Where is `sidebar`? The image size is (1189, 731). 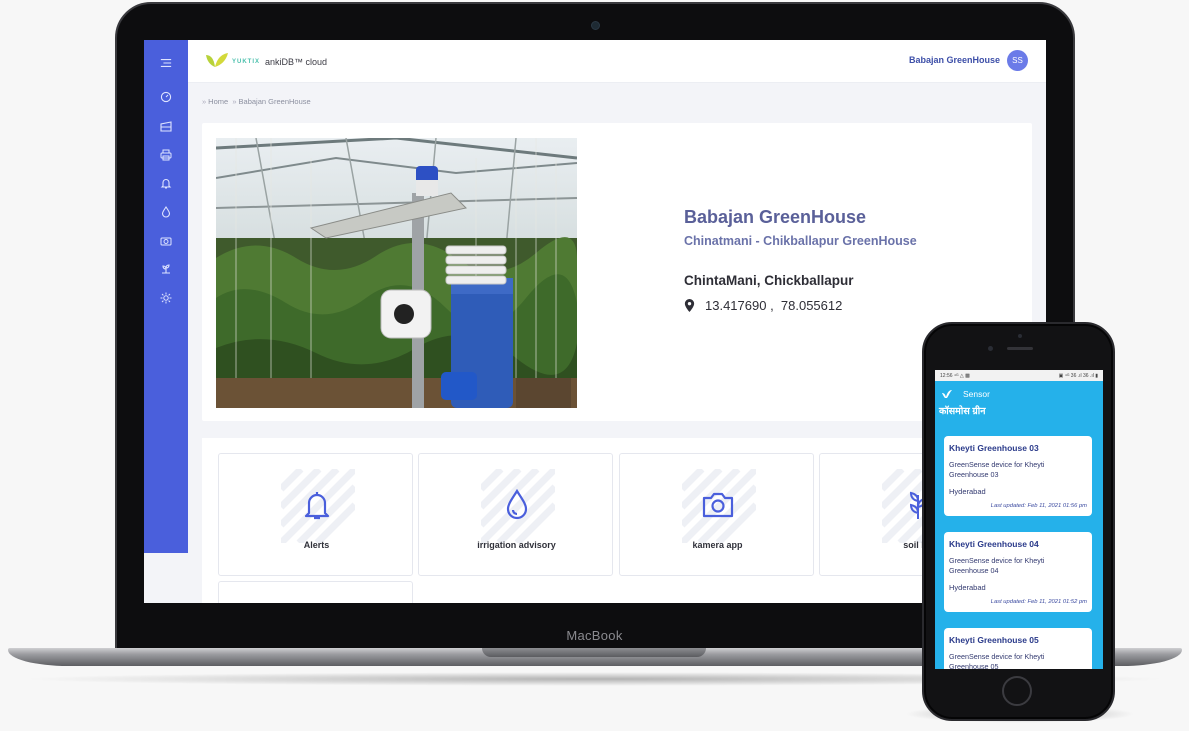
sidebar is located at coordinates (166, 296).